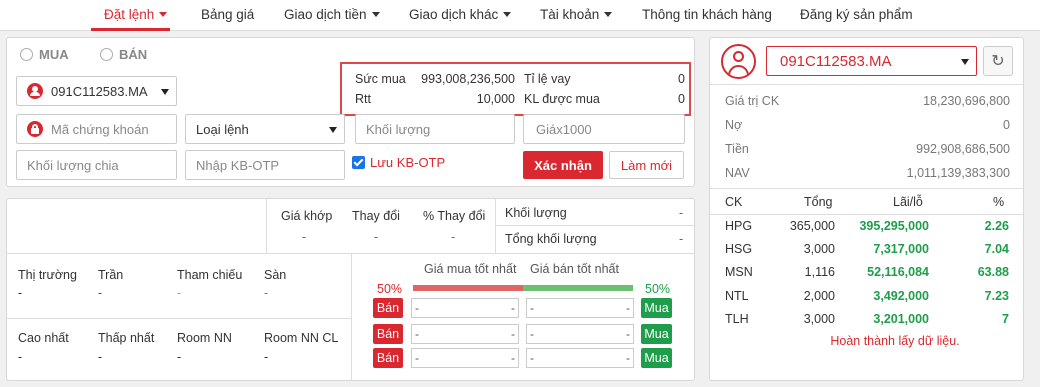 Image resolution: width=1040 pixels, height=387 pixels. I want to click on nav-bang-gia: Bảng giá, so click(227, 14).